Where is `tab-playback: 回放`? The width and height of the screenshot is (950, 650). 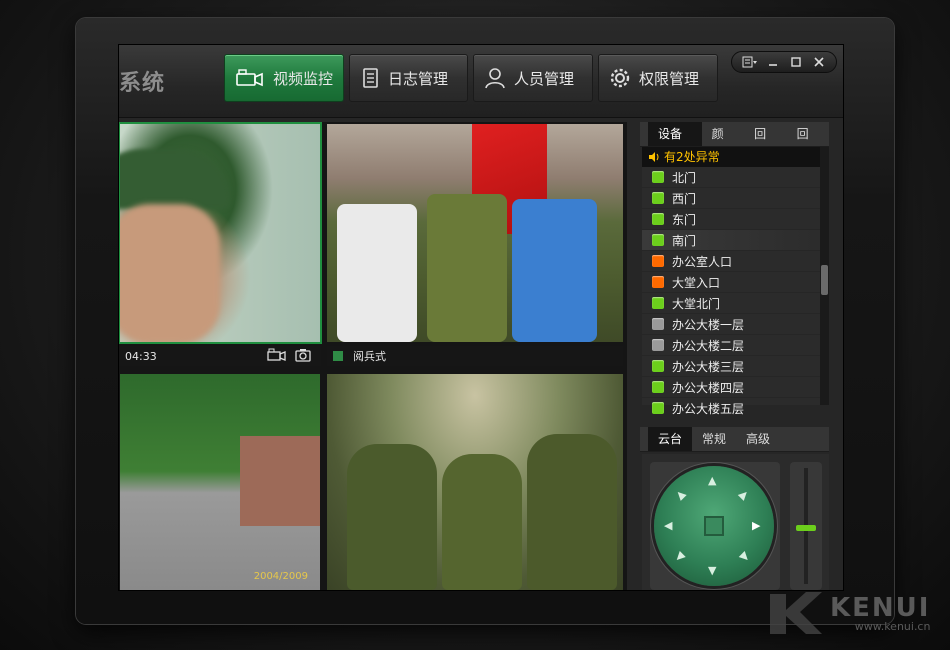 tab-playback: 回放 is located at coordinates (808, 143).